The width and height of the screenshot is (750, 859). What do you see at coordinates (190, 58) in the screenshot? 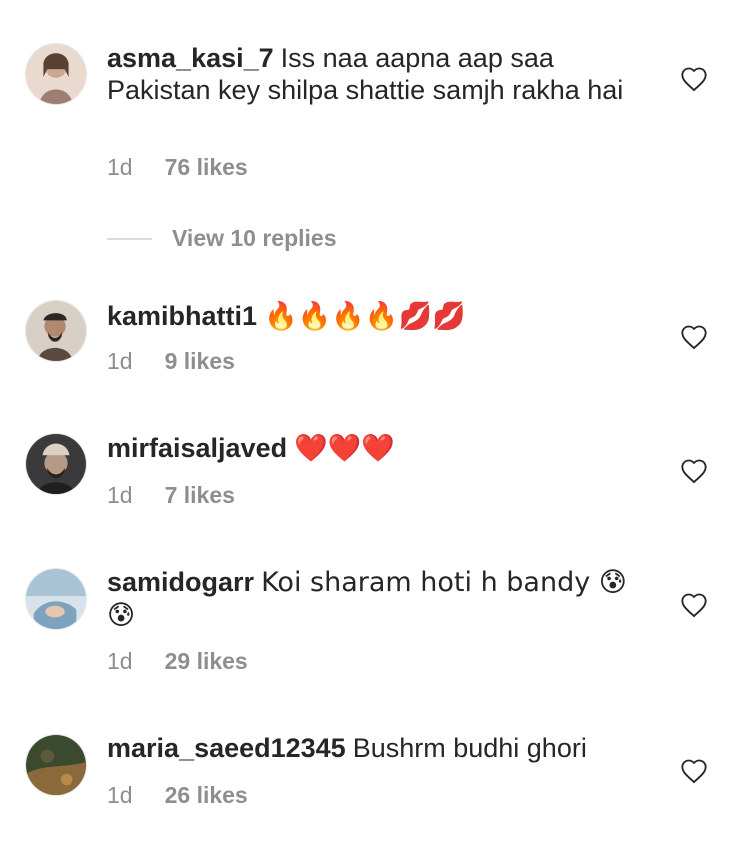
I see `comment-username: asma_kasi_7` at bounding box center [190, 58].